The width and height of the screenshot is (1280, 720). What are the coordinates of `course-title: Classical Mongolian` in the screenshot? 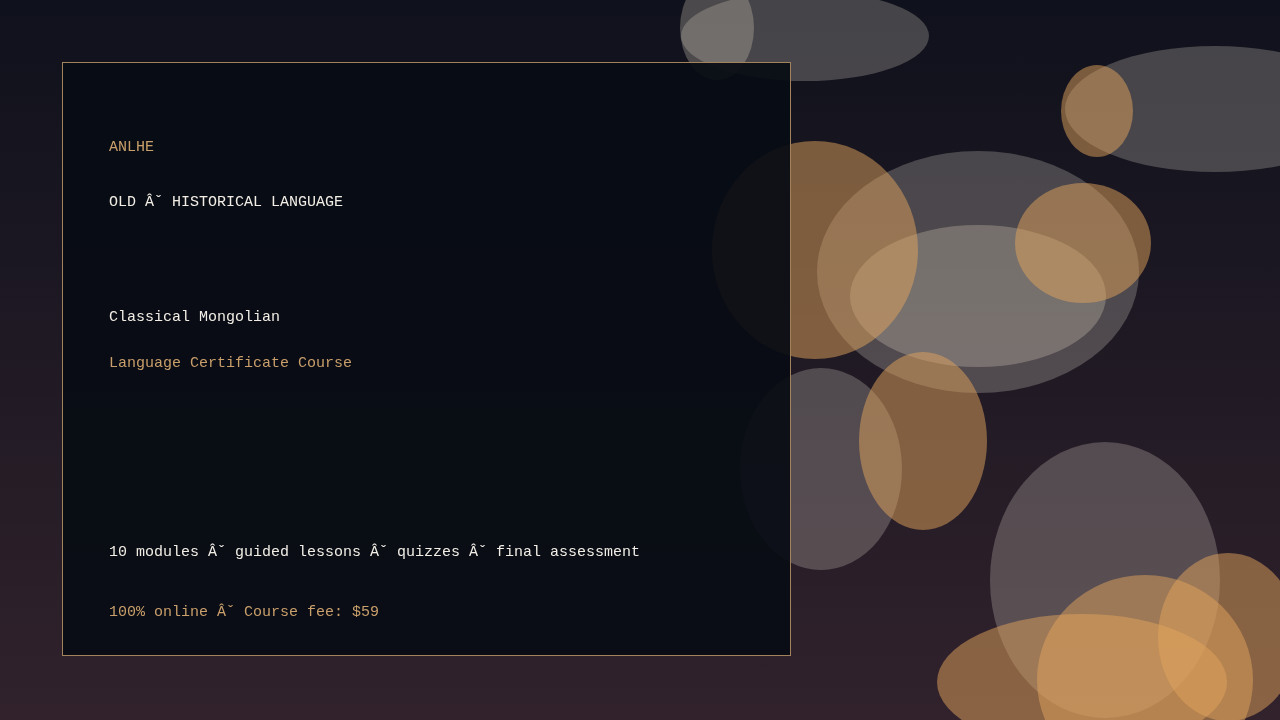 It's located at (195, 318).